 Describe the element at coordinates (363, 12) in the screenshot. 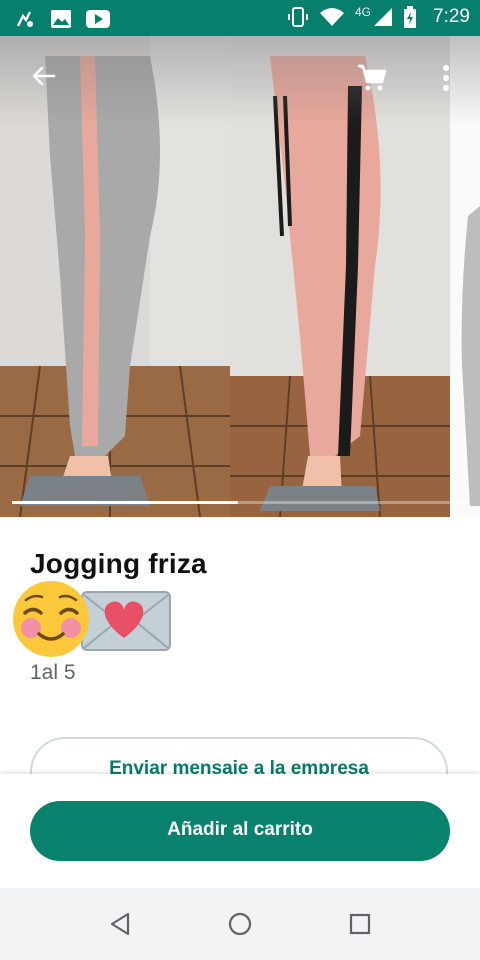

I see `network-type: 4G` at that location.